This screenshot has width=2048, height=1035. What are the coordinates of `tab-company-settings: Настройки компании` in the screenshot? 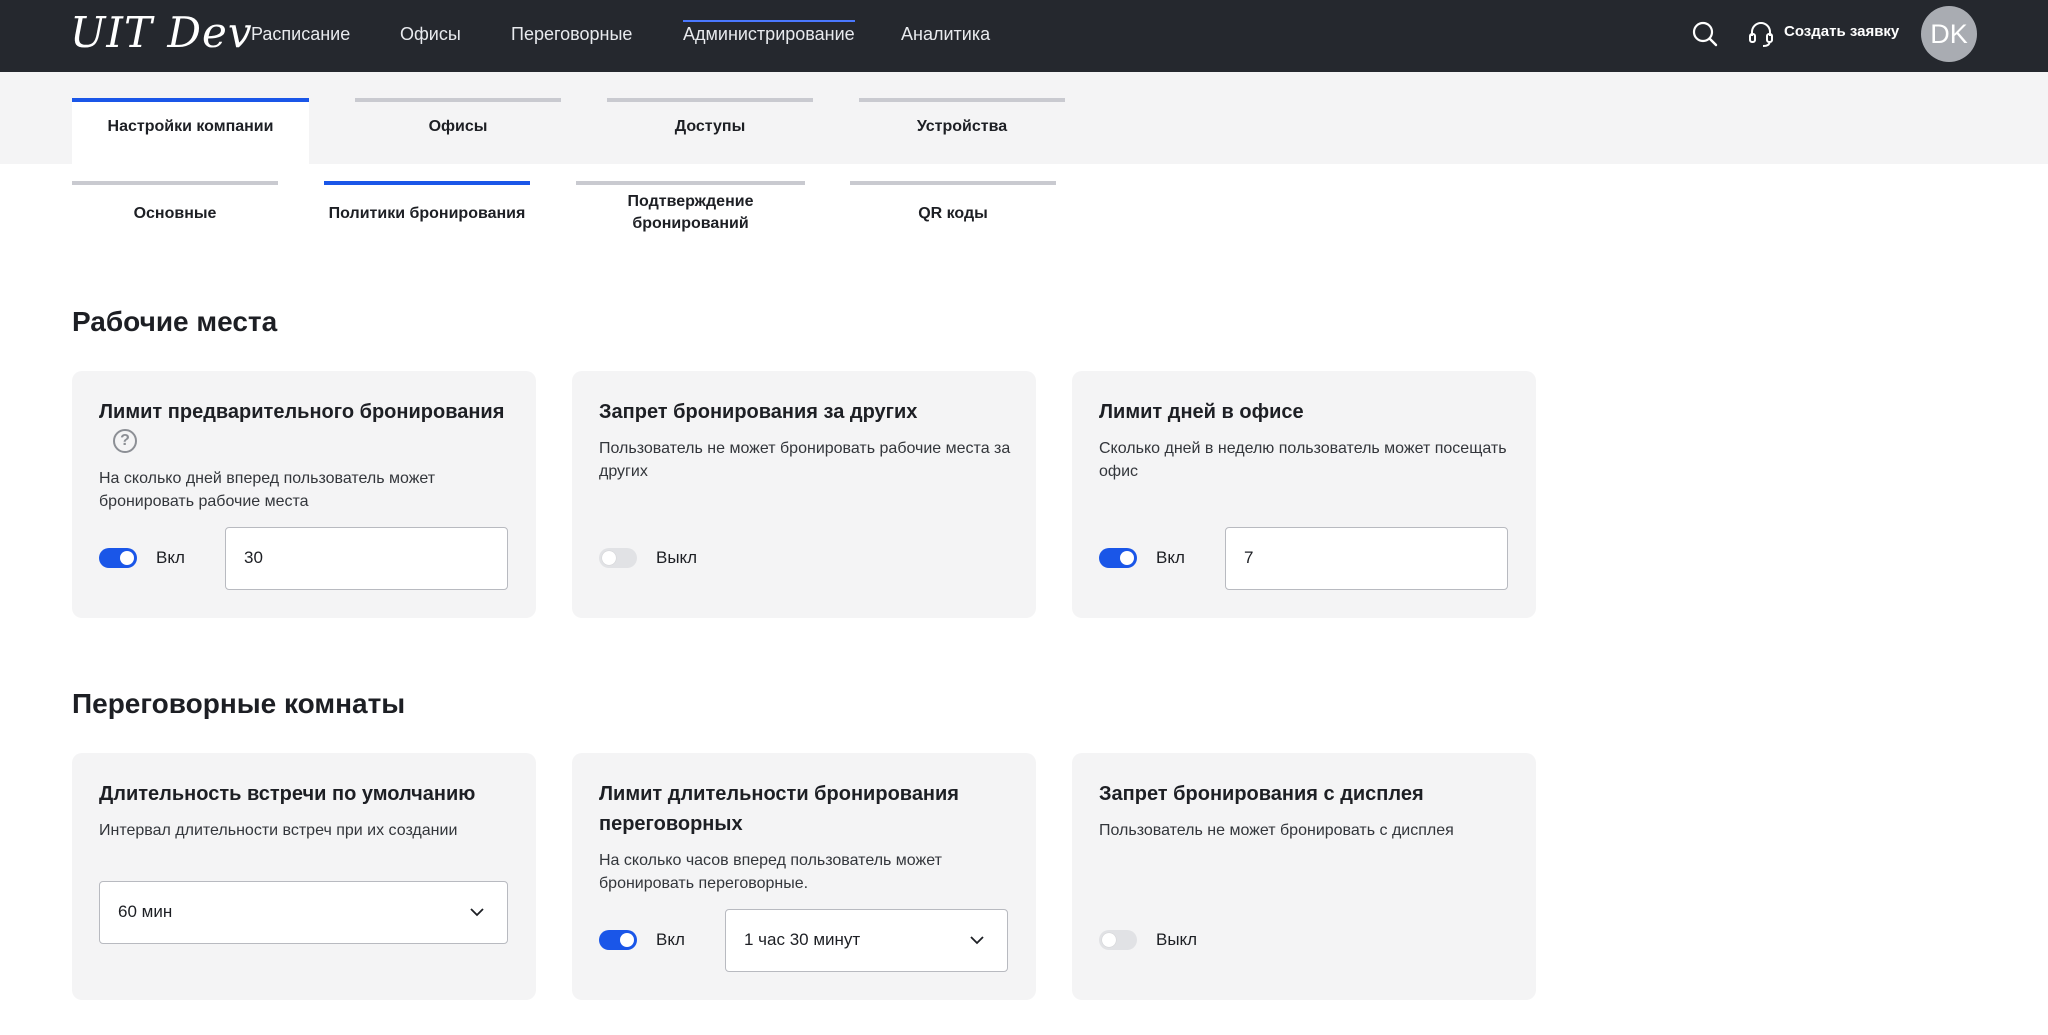 It's located at (190, 131).